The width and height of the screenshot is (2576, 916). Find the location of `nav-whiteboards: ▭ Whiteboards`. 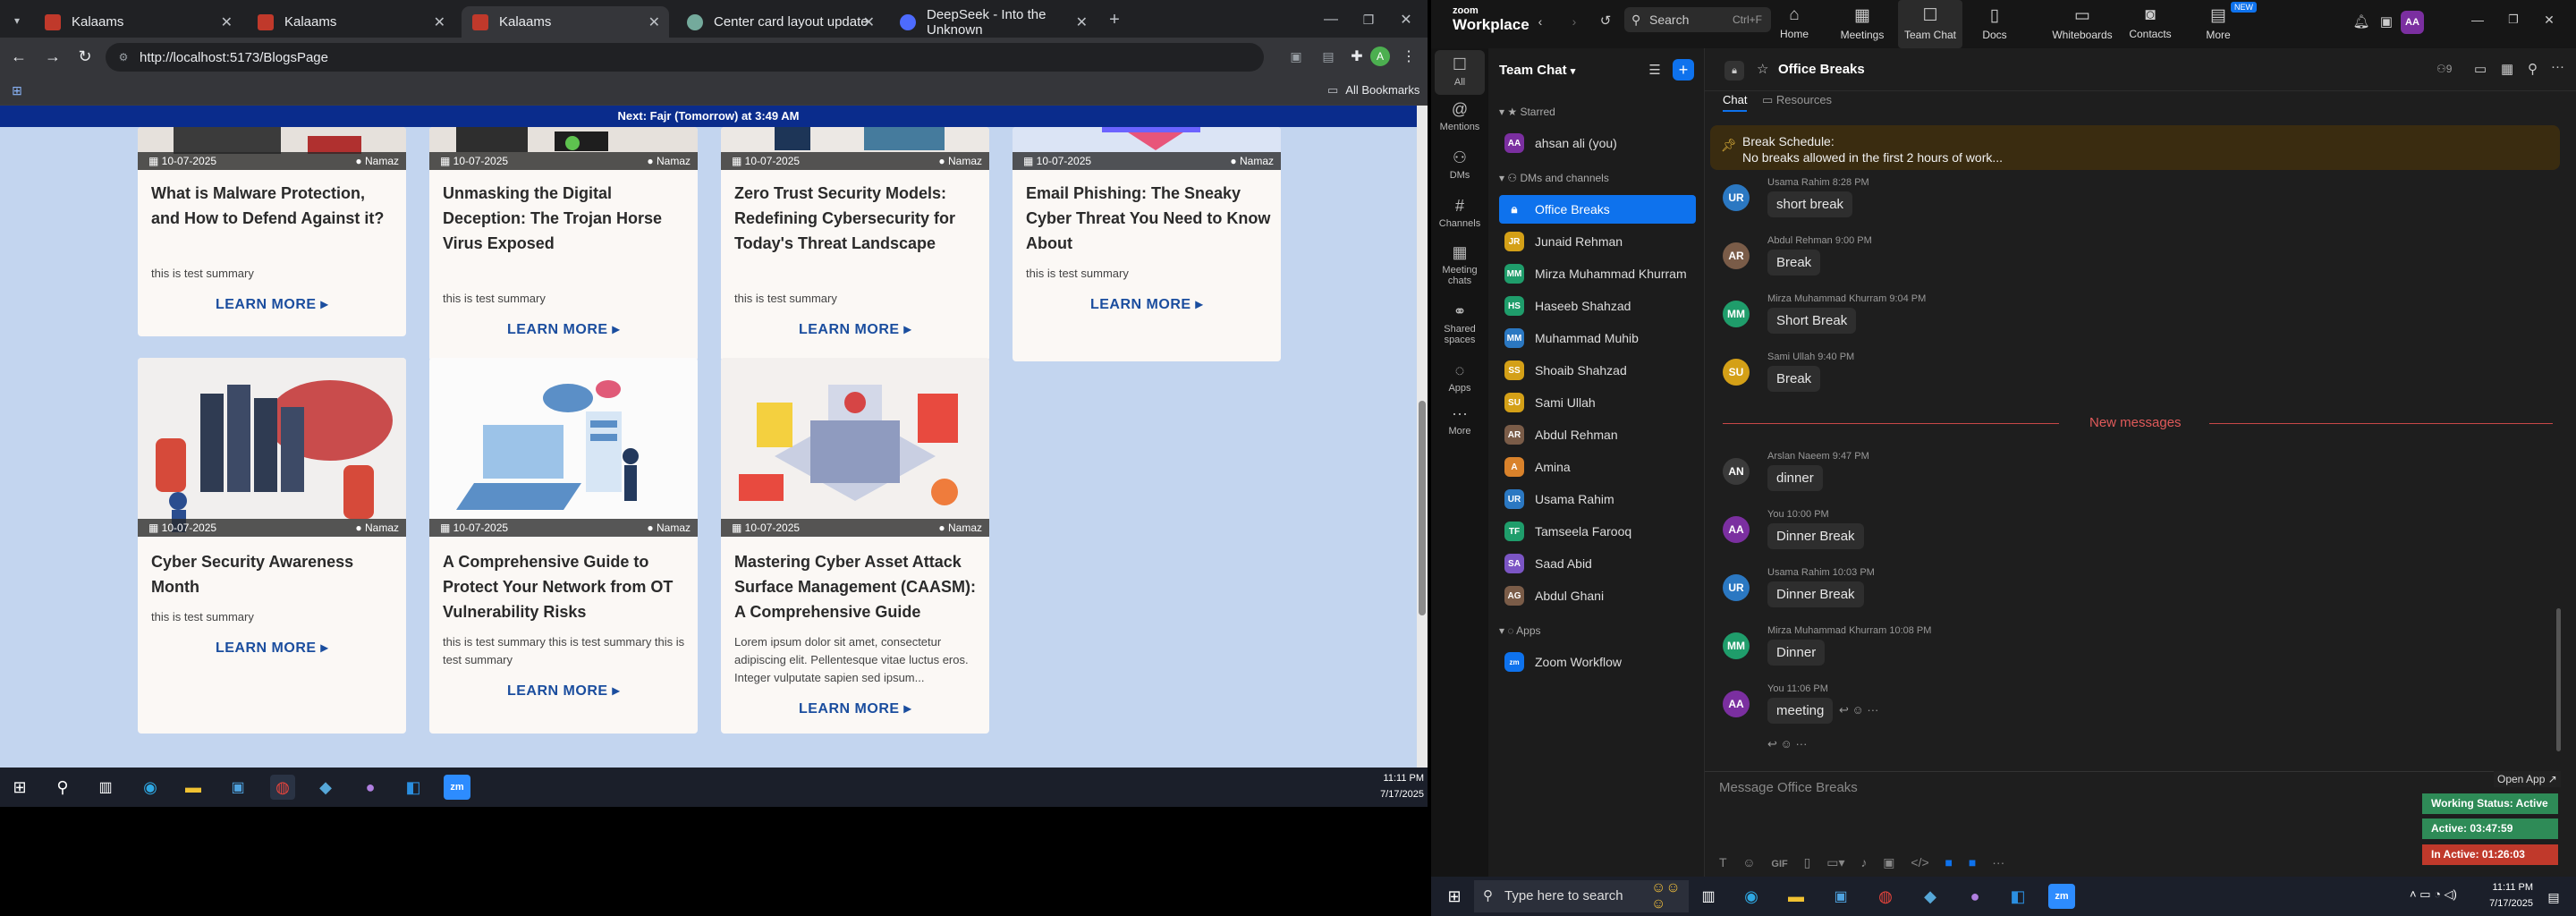

nav-whiteboards: ▭ Whiteboards is located at coordinates (2082, 23).